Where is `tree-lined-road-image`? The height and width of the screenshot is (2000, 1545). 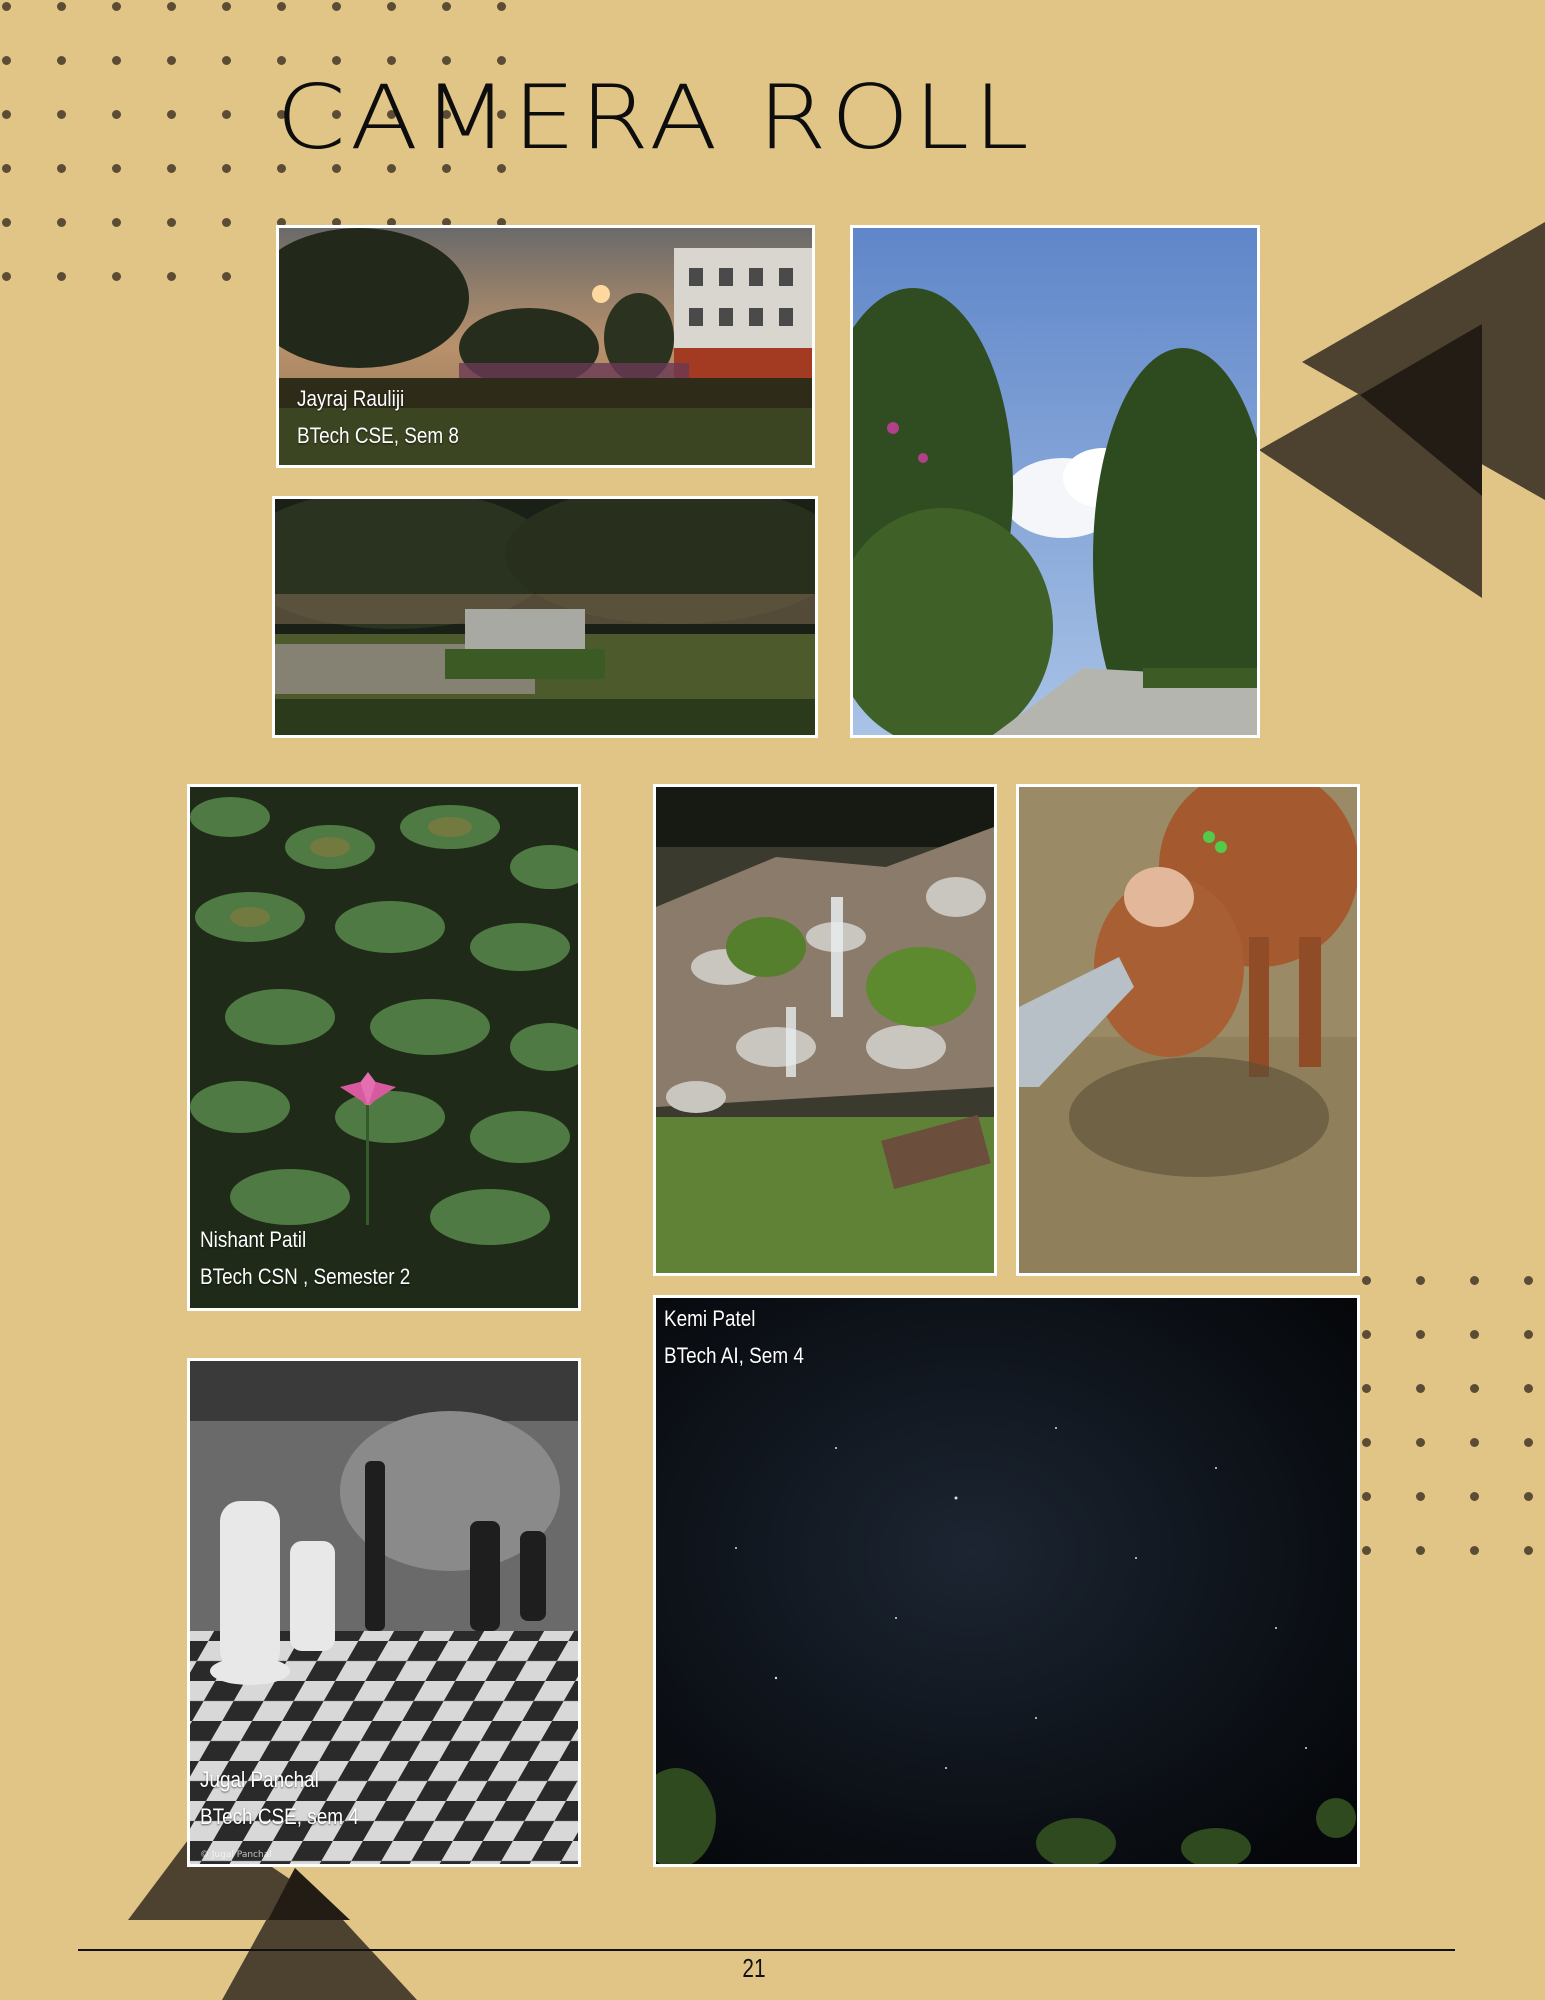
tree-lined-road-image is located at coordinates (1055, 481).